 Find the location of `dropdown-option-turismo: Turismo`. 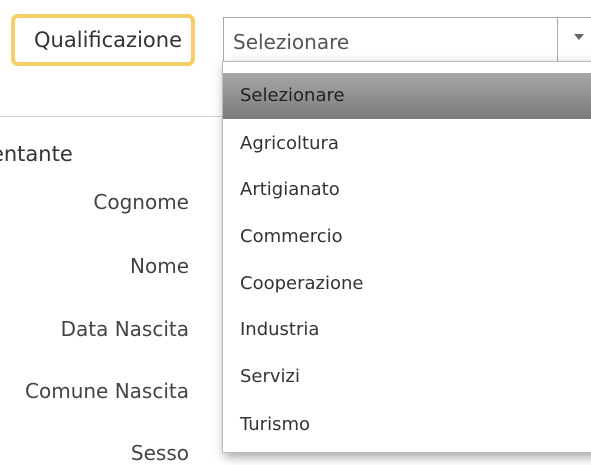

dropdown-option-turismo: Turismo is located at coordinates (407, 425).